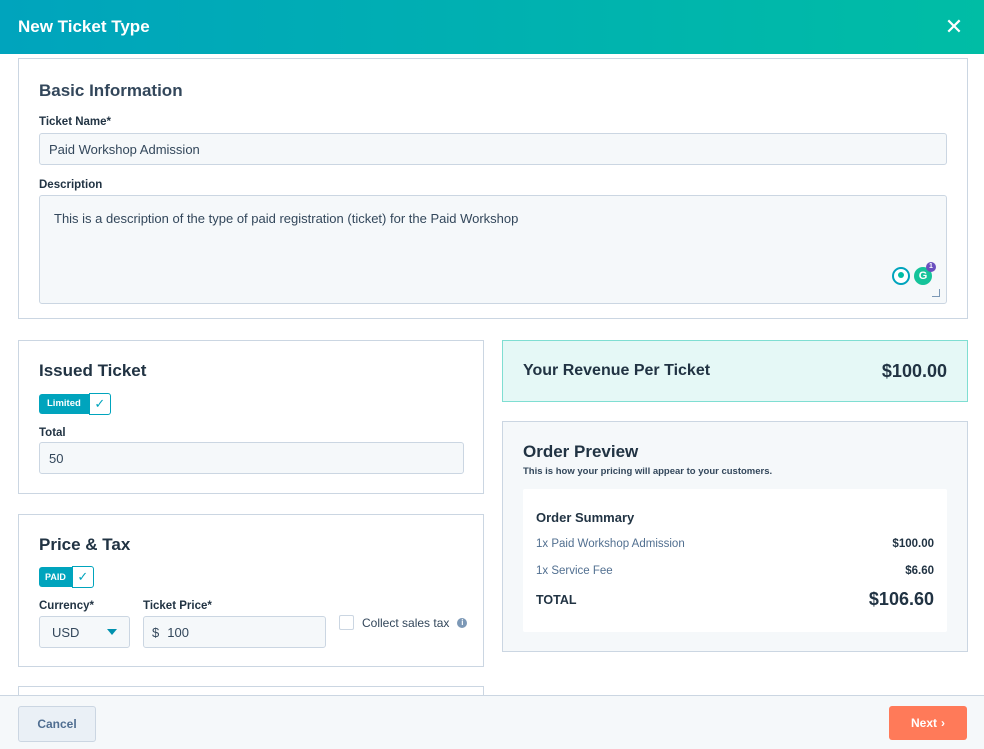  Describe the element at coordinates (66, 632) in the screenshot. I see `currency-value: USD` at that location.